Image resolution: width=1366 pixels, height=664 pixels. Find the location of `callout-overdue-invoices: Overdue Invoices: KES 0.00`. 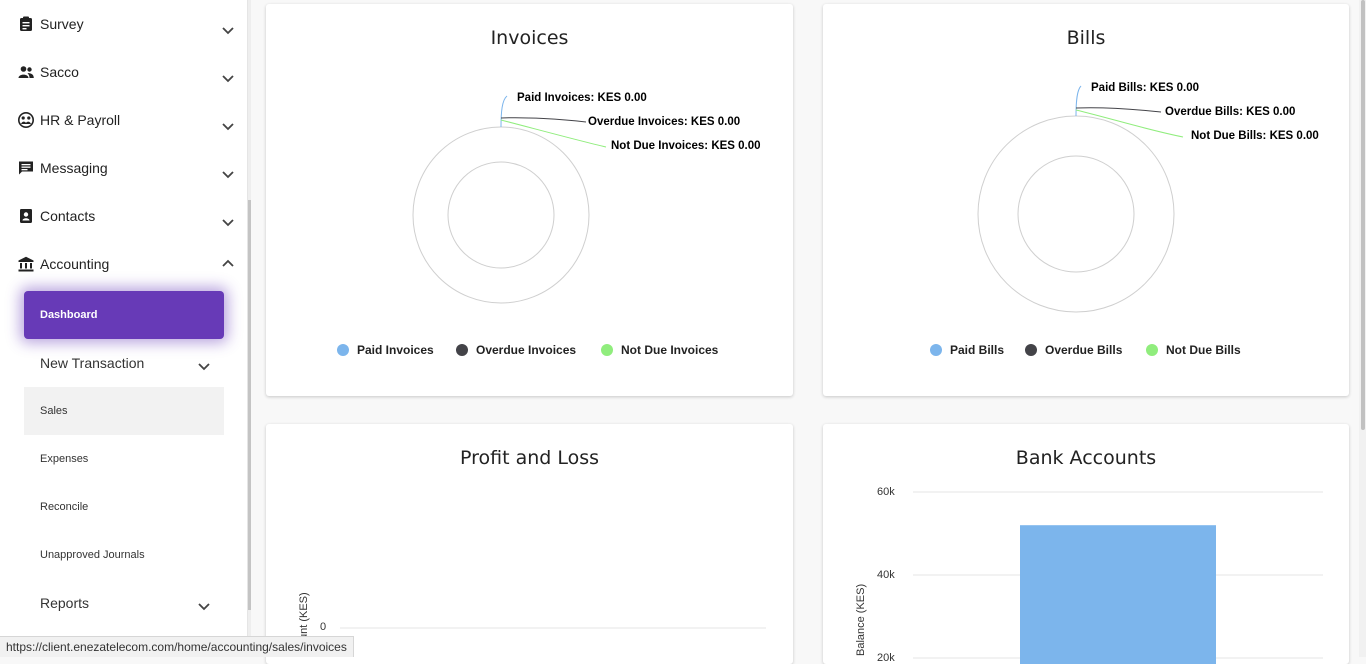

callout-overdue-invoices: Overdue Invoices: KES 0.00 is located at coordinates (664, 122).